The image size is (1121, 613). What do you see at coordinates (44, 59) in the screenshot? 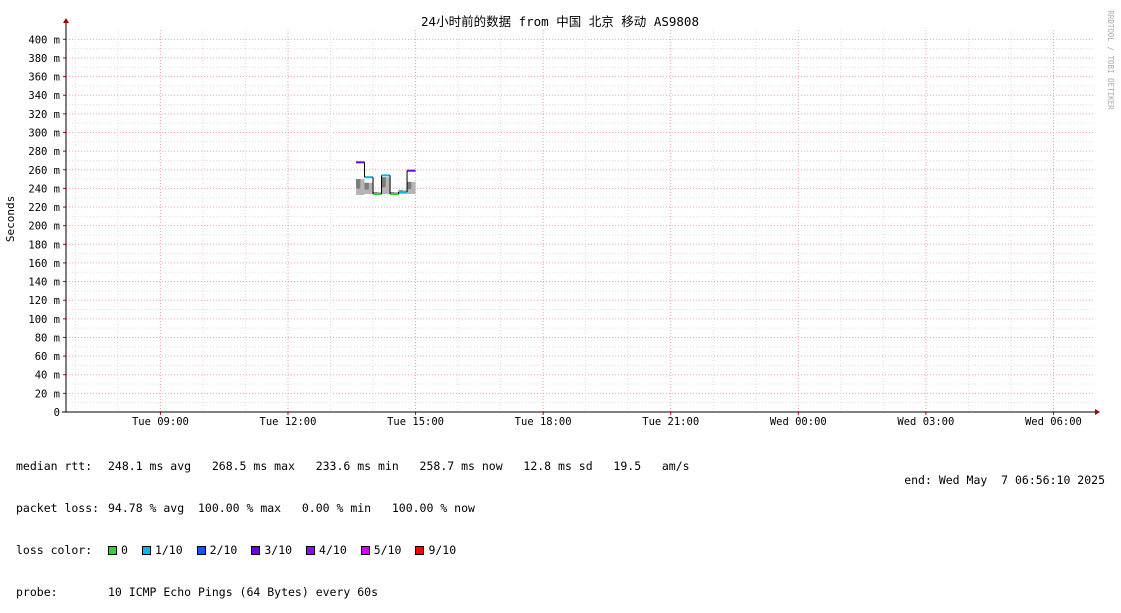
I see `y-tick-label: 380 m` at bounding box center [44, 59].